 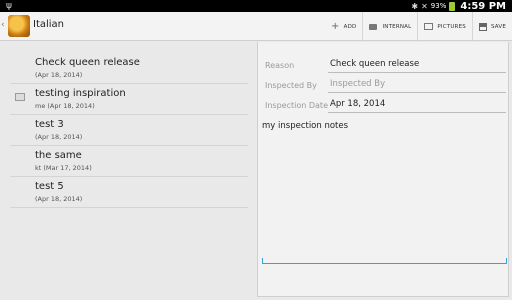 I want to click on pictures-icon, so click(x=429, y=26).